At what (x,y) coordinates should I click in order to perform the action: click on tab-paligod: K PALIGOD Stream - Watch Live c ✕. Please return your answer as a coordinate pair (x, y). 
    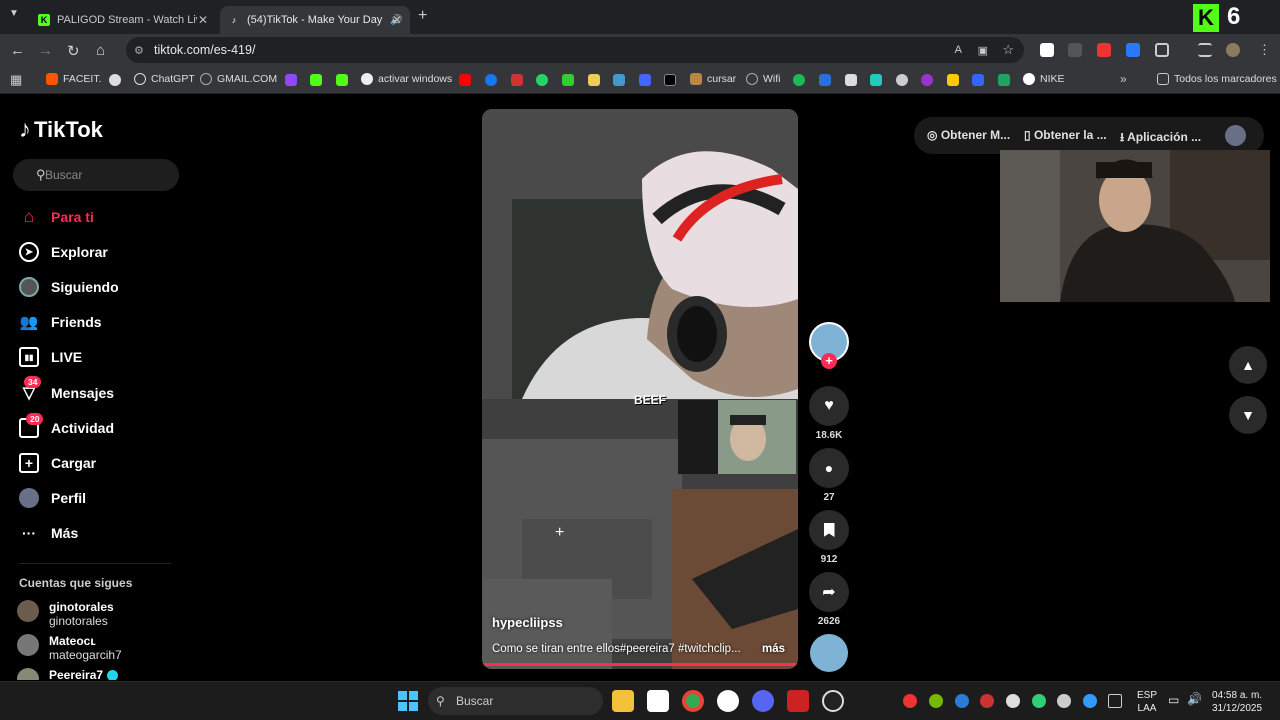
    Looking at the image, I should click on (123, 20).